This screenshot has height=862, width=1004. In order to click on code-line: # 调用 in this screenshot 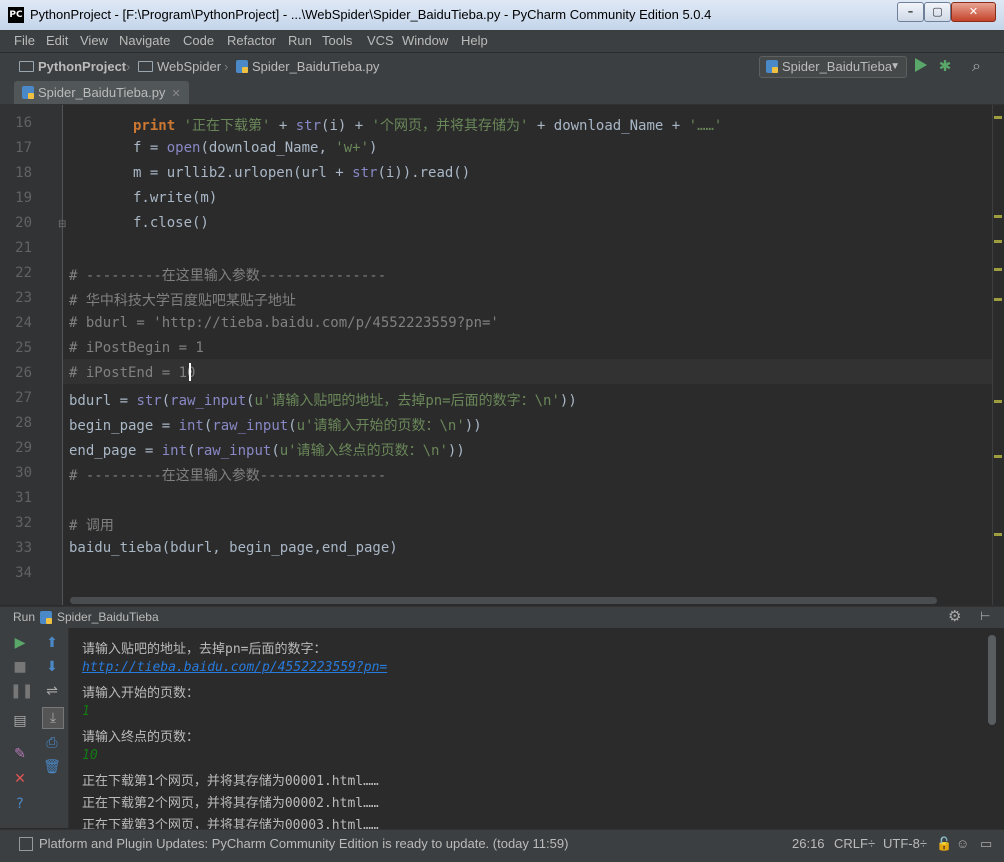, I will do `click(91, 526)`.